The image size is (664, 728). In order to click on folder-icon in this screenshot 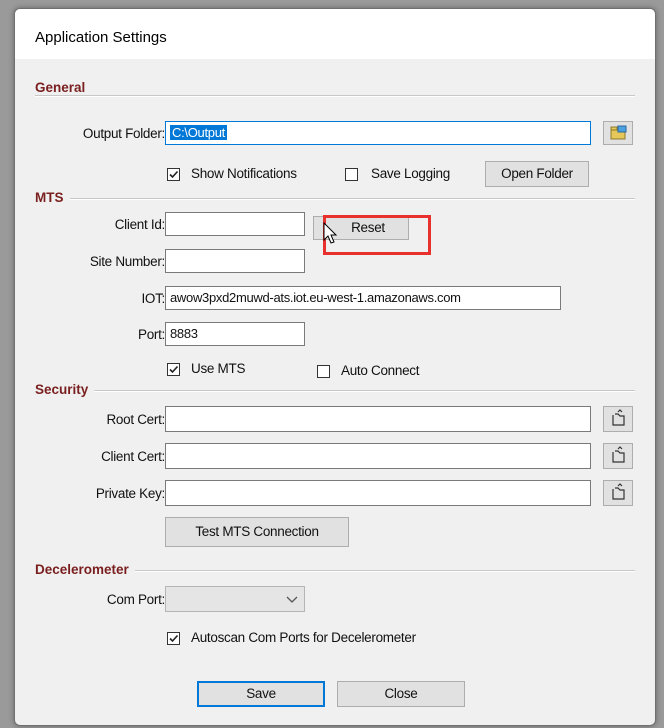, I will do `click(618, 132)`.